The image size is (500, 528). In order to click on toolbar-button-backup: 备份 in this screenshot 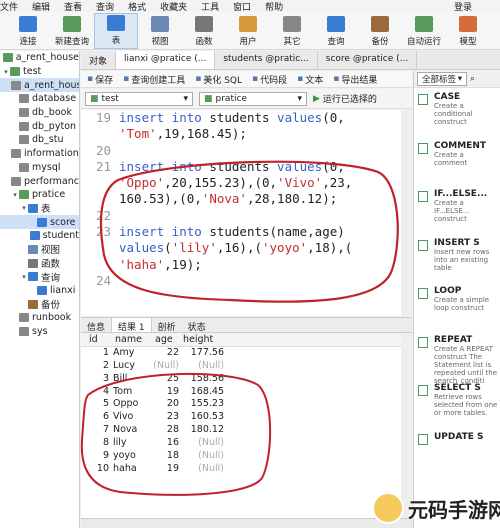, I will do `click(380, 31)`.